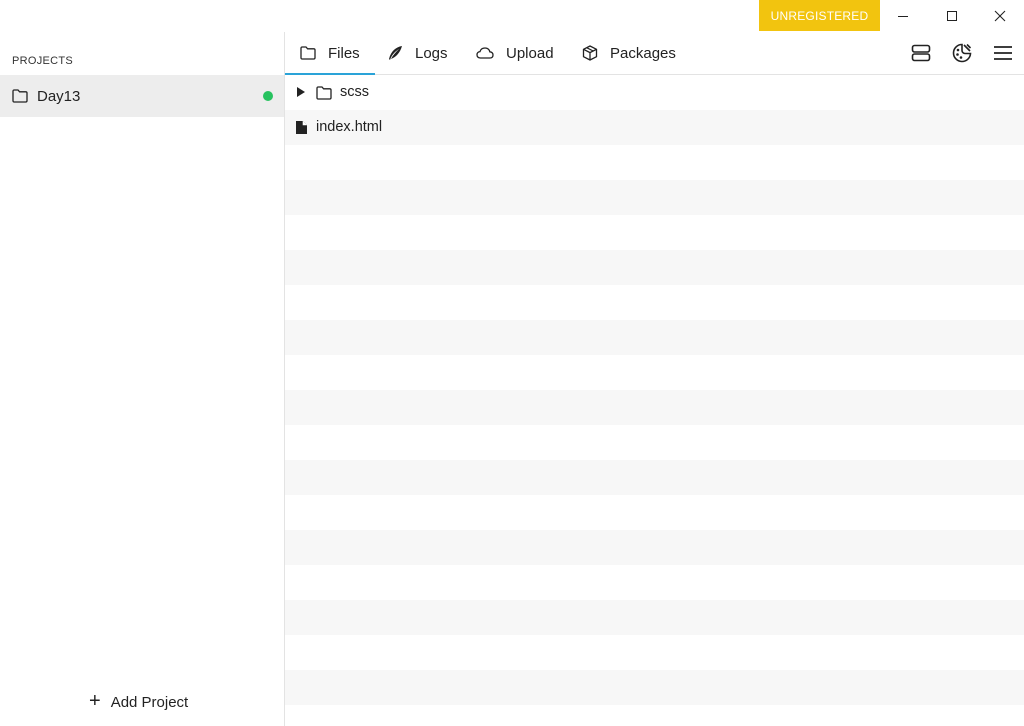 This screenshot has width=1024, height=726. I want to click on close-button, so click(1000, 15).